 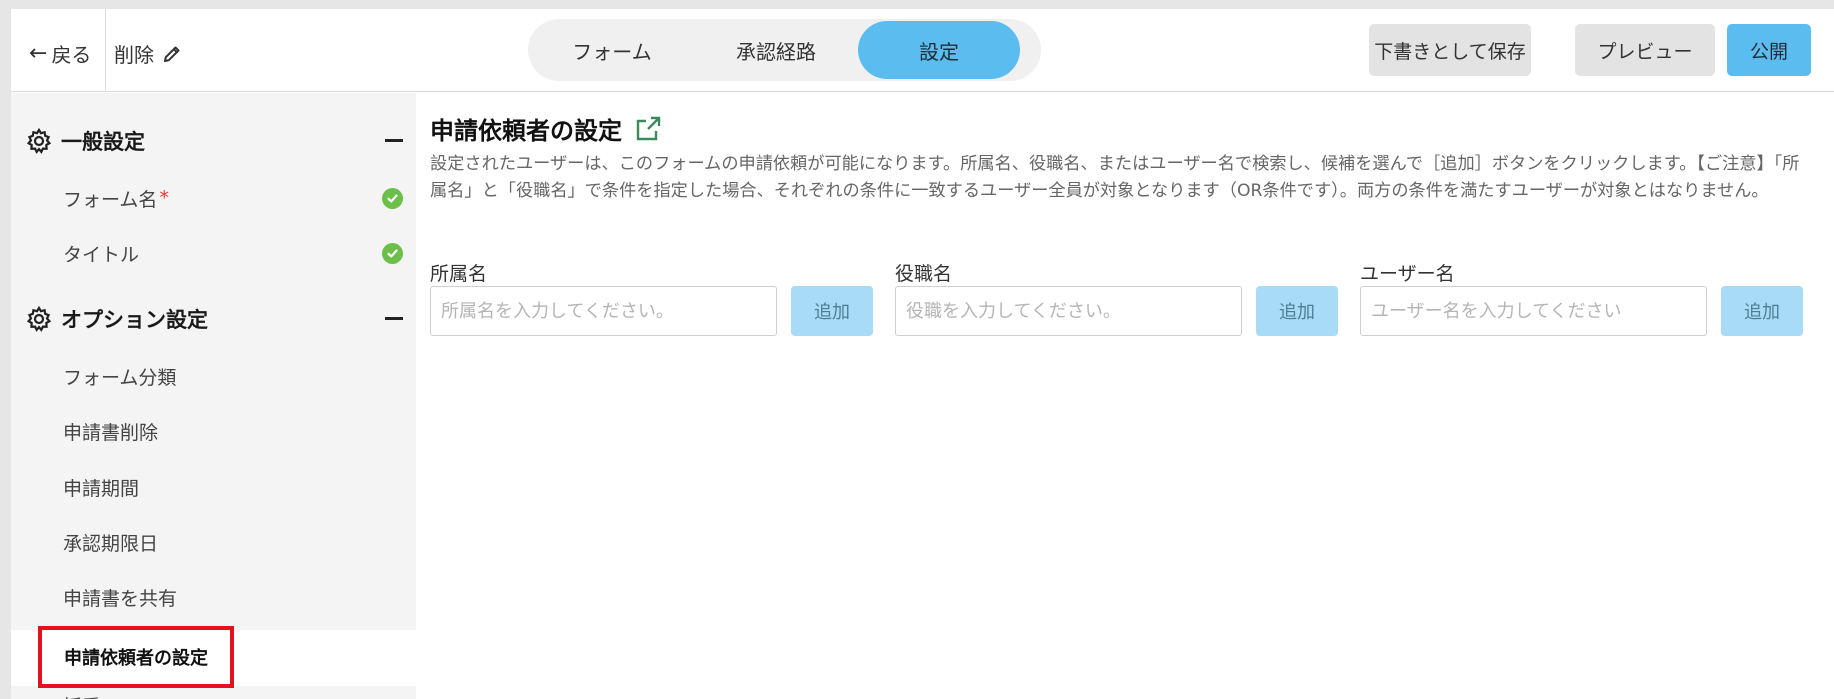 What do you see at coordinates (120, 377) in the screenshot?
I see `sidebar-item-label: フォーム分類` at bounding box center [120, 377].